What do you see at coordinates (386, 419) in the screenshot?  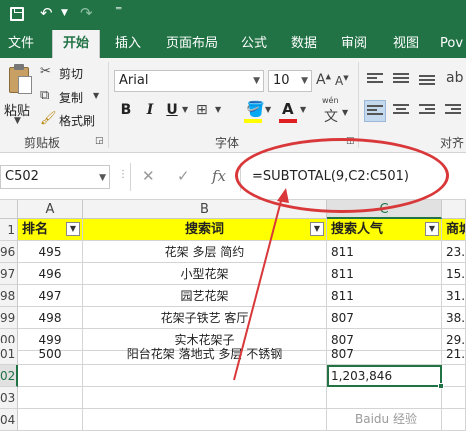 I see `watermark: Baidu 经验` at bounding box center [386, 419].